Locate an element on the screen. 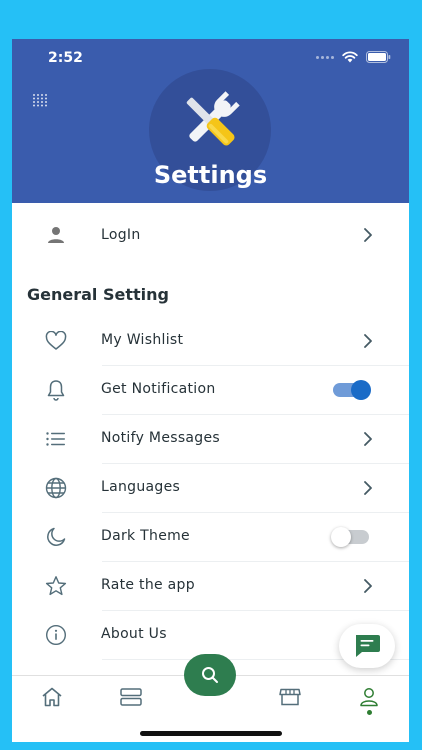  active-nav-indicator is located at coordinates (369, 712).